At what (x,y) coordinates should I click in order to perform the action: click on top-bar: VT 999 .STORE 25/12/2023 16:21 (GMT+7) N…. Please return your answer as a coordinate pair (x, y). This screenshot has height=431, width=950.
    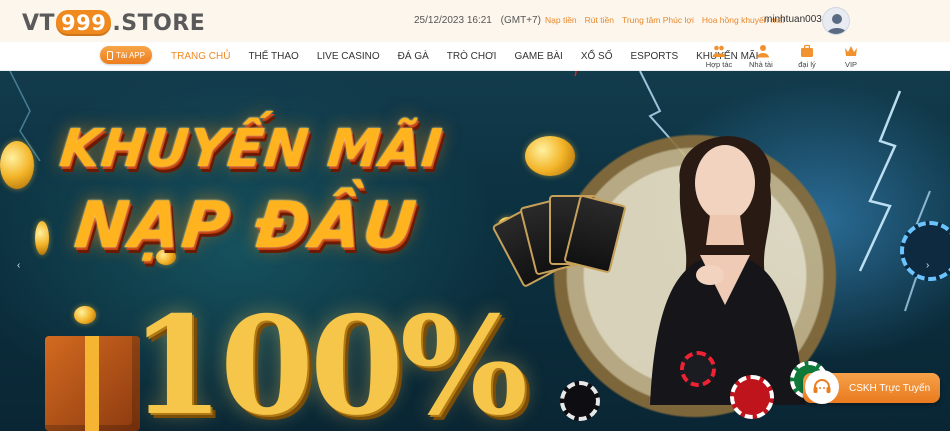
    Looking at the image, I should click on (475, 21).